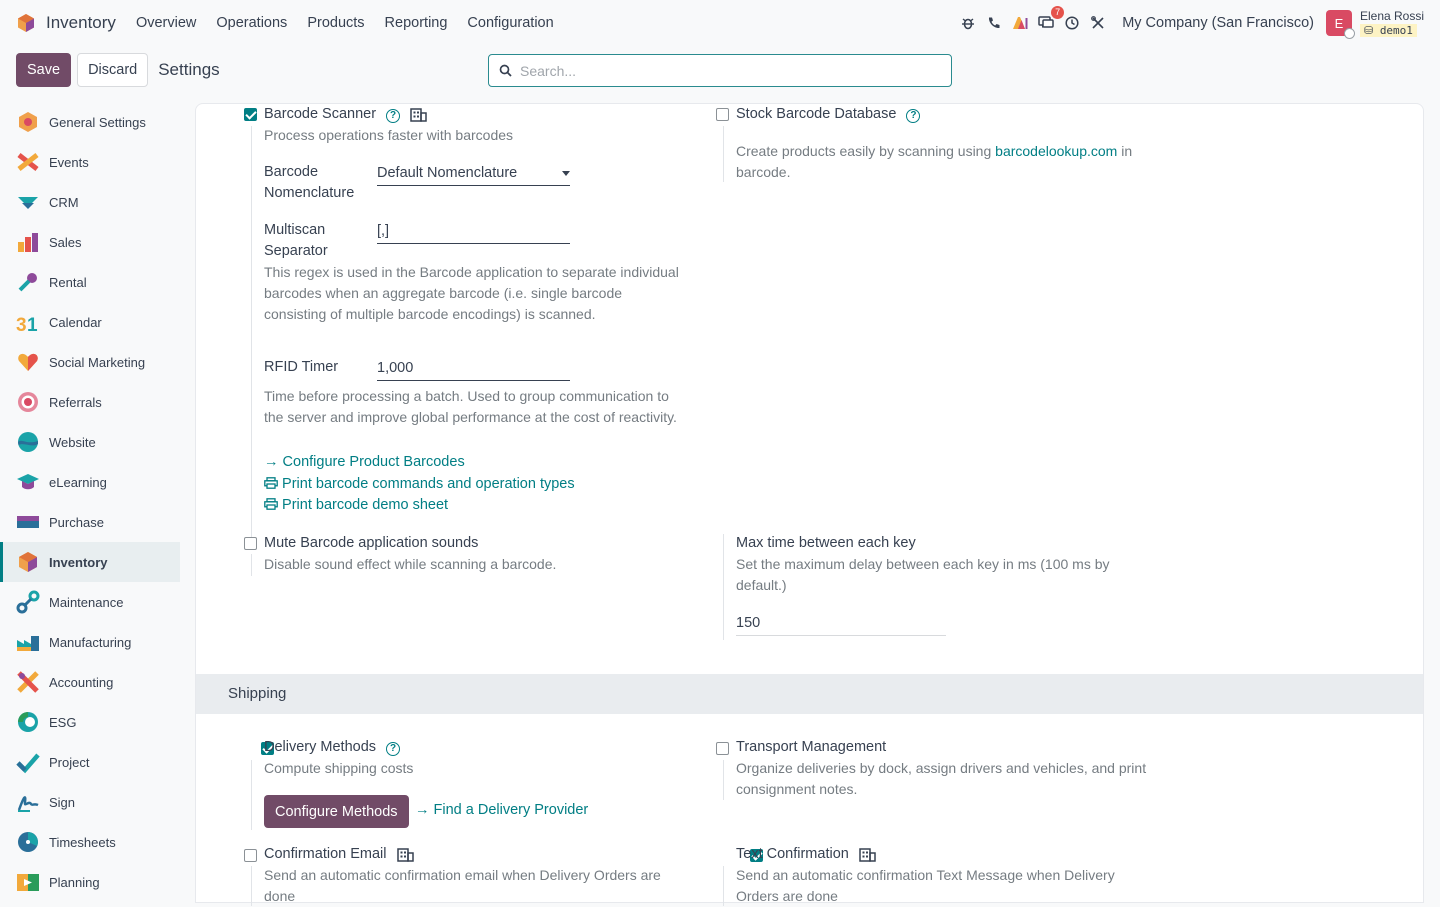 This screenshot has width=1440, height=907. What do you see at coordinates (28, 643) in the screenshot?
I see `manufacturing-icon` at bounding box center [28, 643].